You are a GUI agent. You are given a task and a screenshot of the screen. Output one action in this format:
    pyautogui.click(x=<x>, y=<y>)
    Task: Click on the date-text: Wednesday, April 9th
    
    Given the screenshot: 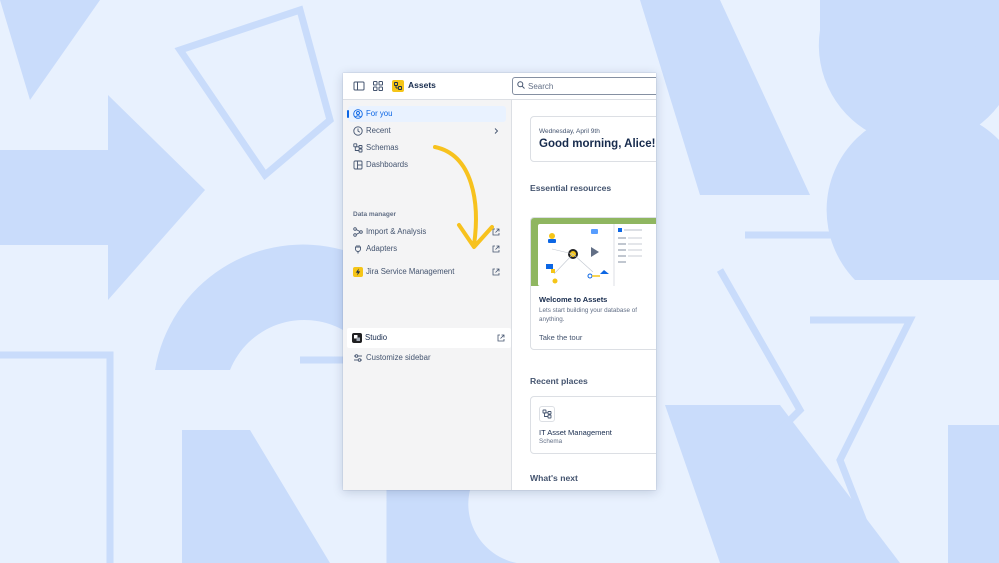 What is the action you would take?
    pyautogui.click(x=569, y=131)
    